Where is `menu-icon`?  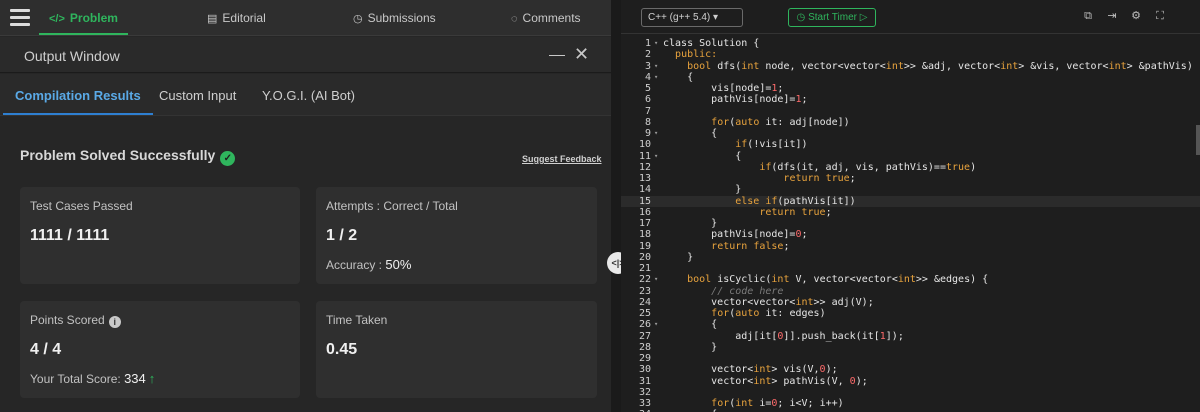 menu-icon is located at coordinates (20, 18).